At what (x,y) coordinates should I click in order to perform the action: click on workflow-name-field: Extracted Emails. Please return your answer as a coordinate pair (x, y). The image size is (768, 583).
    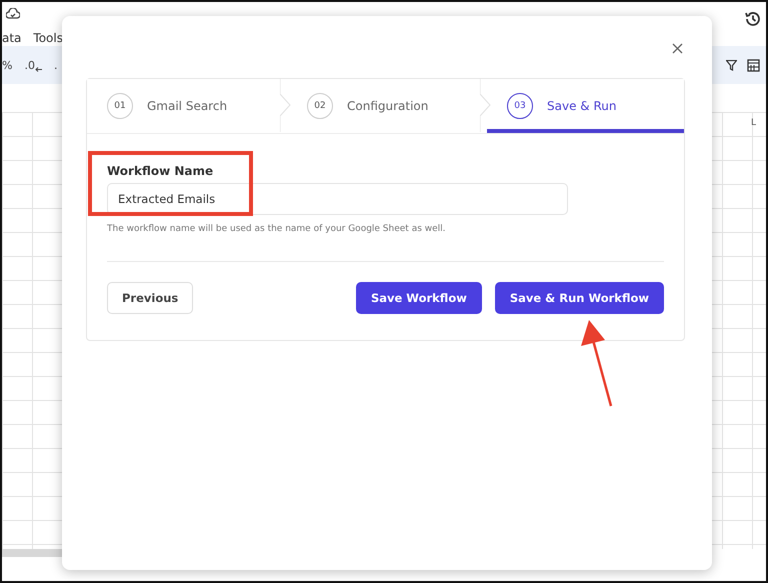
    Looking at the image, I should click on (337, 199).